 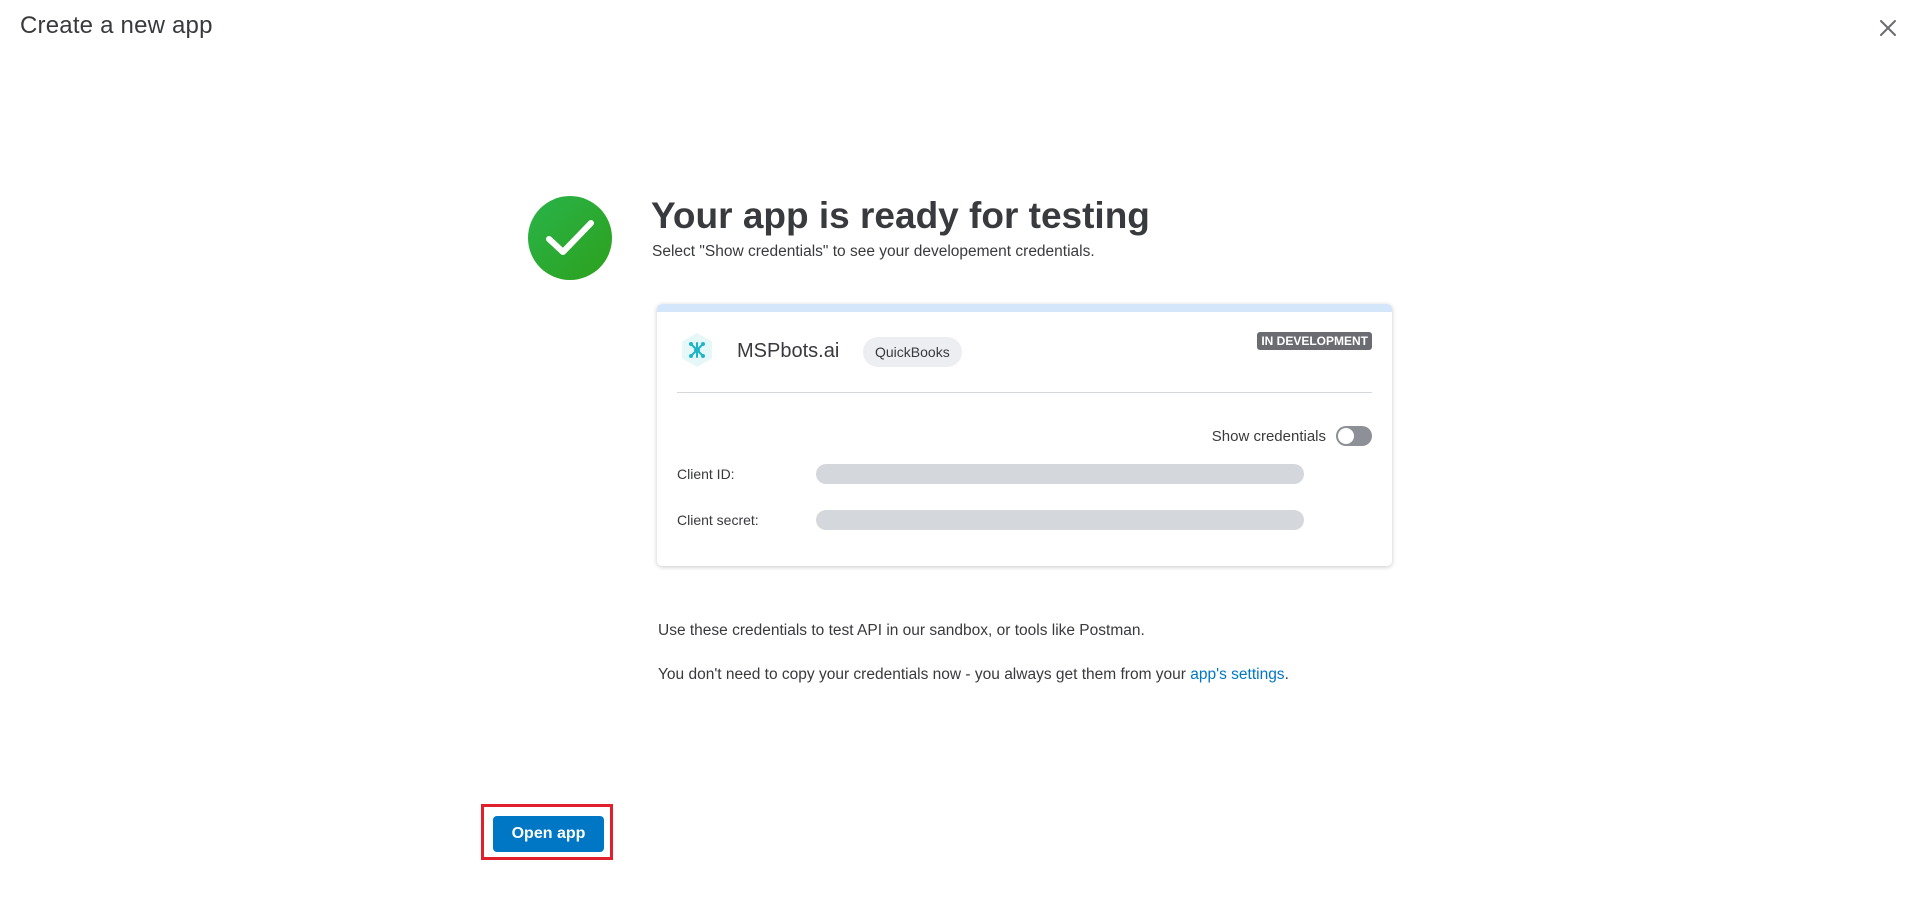 What do you see at coordinates (718, 520) in the screenshot?
I see `client-secret-label: Client secret:` at bounding box center [718, 520].